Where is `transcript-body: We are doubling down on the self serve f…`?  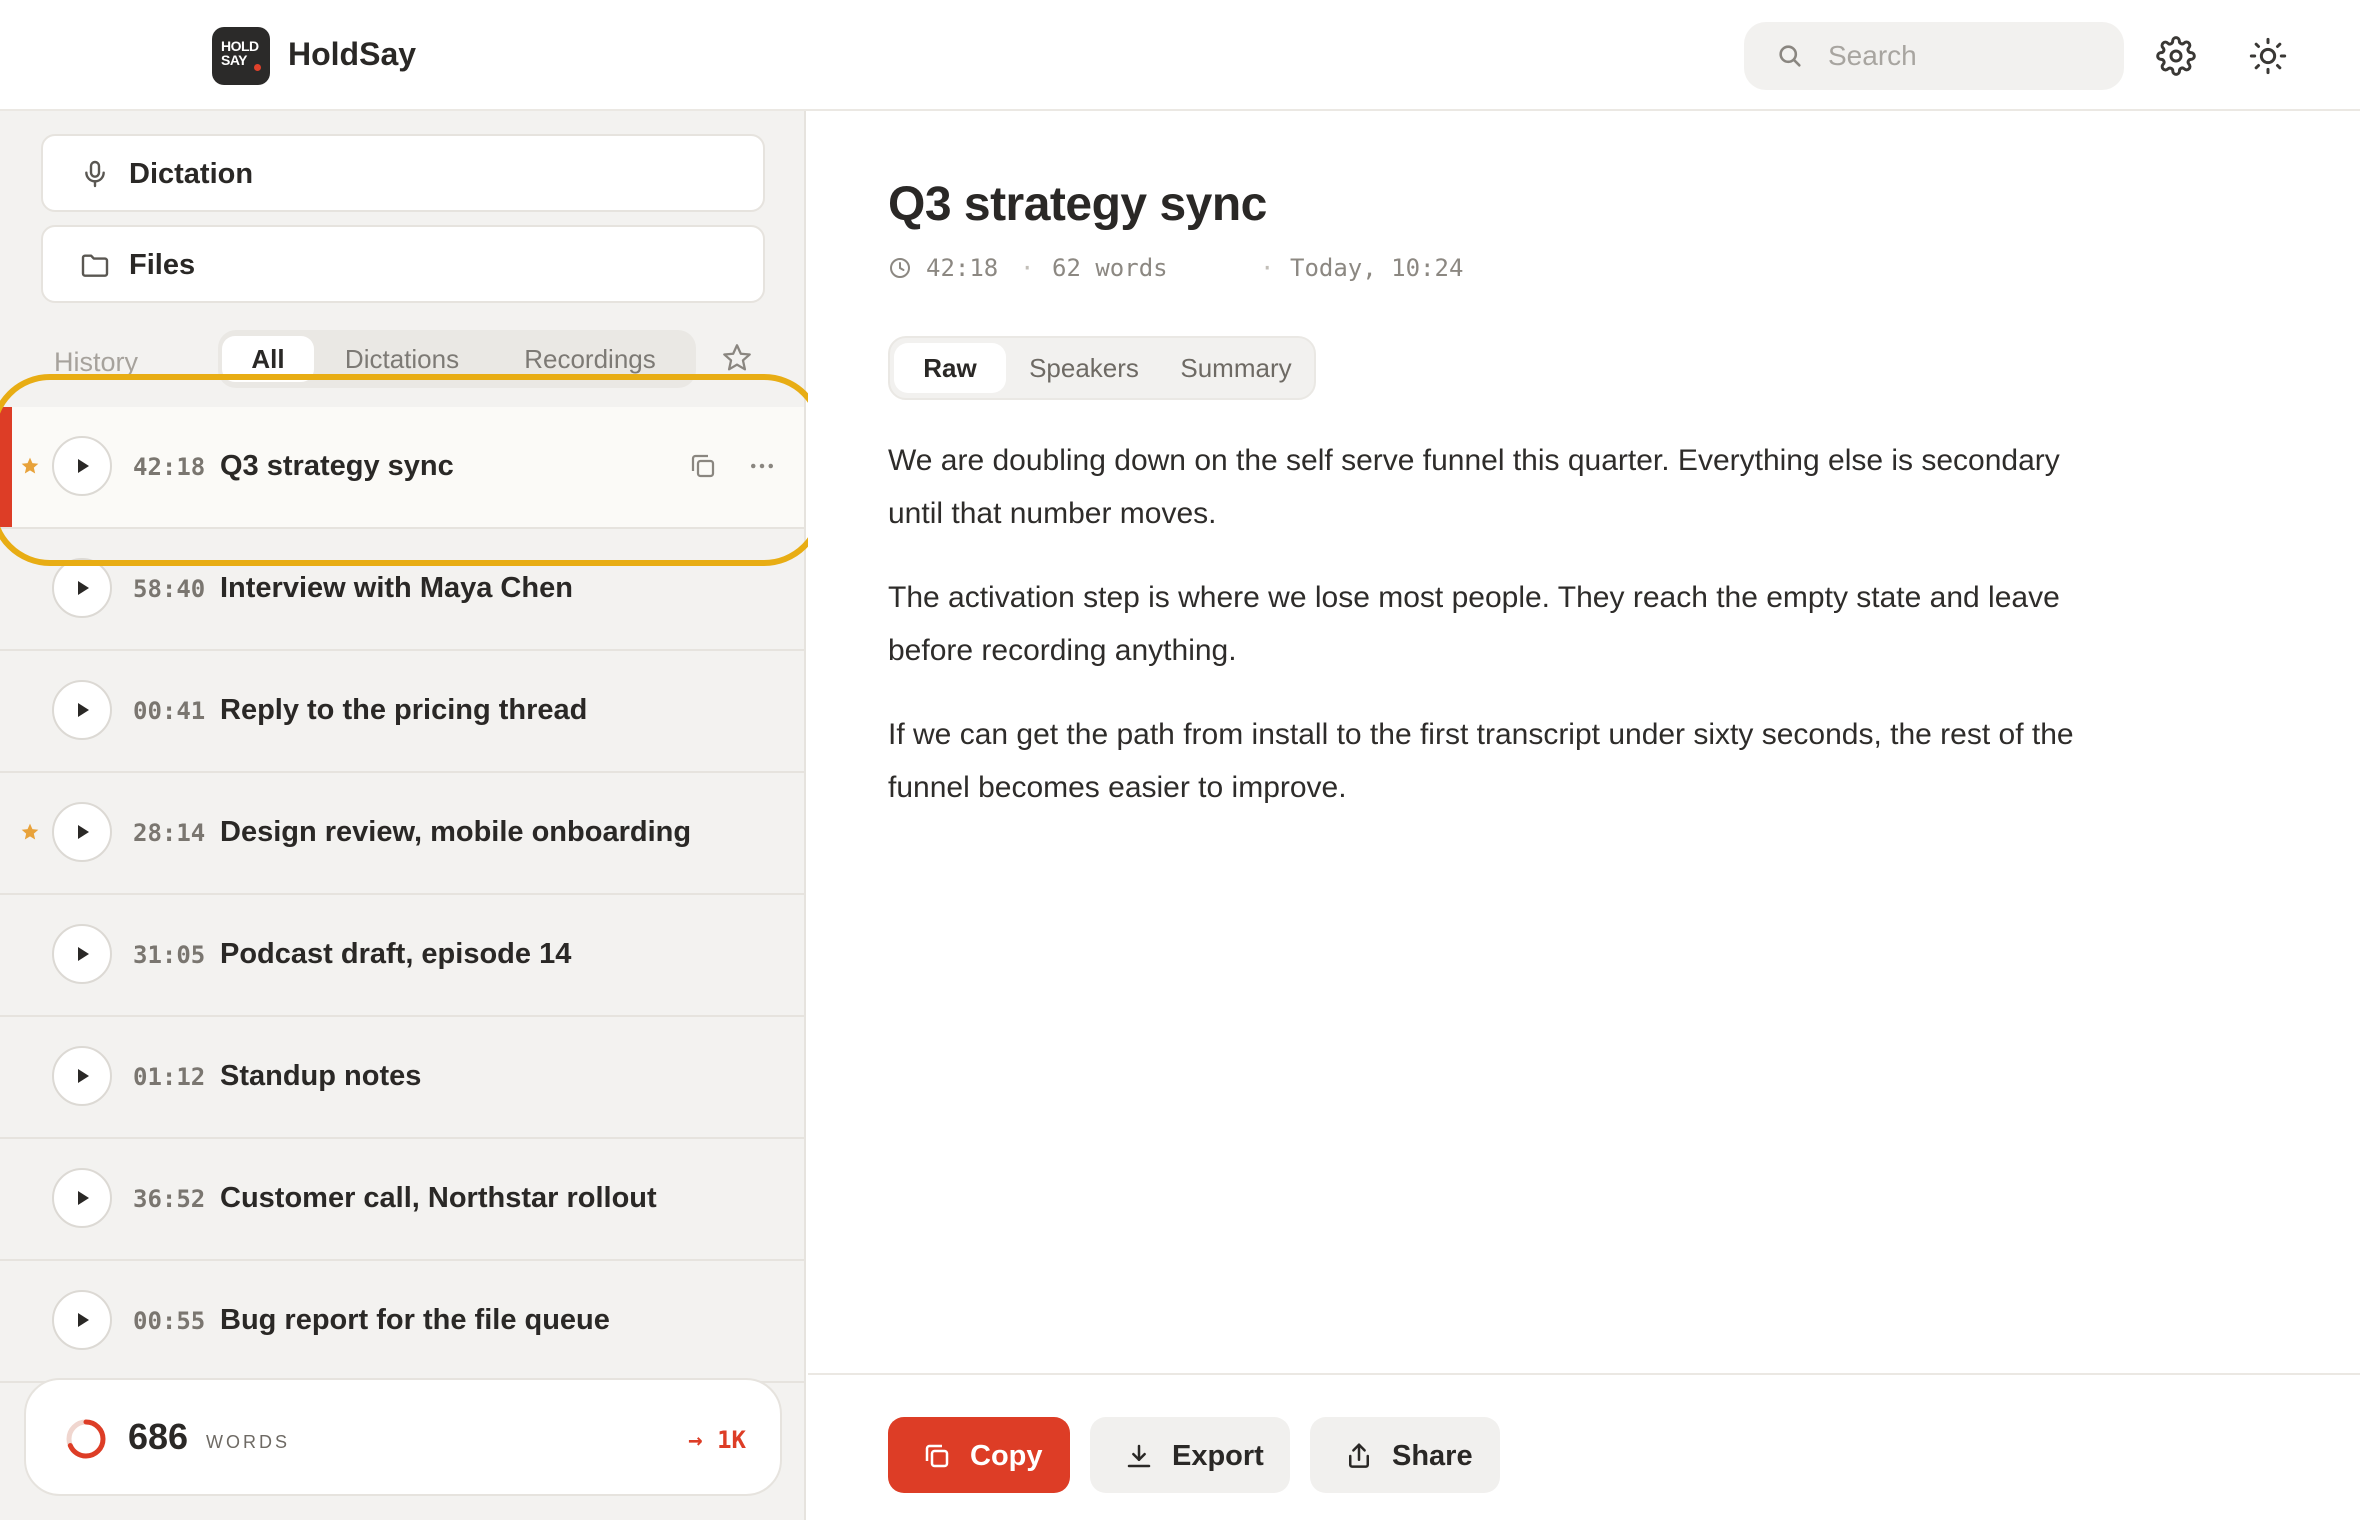 transcript-body: We are doubling down on the self serve f… is located at coordinates (1488, 639).